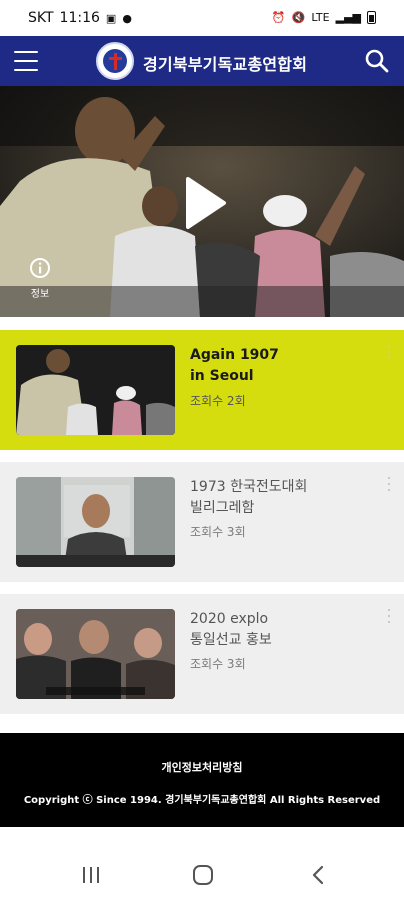  I want to click on clock: 11:16, so click(79, 18).